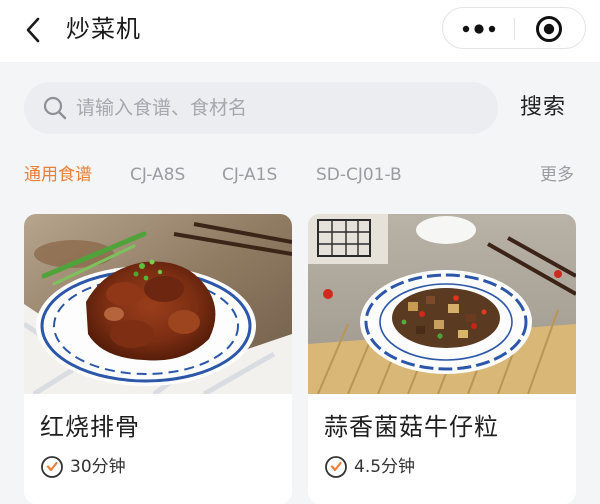 This screenshot has width=600, height=504. I want to click on recipe-name: 红烧排骨, so click(90, 427).